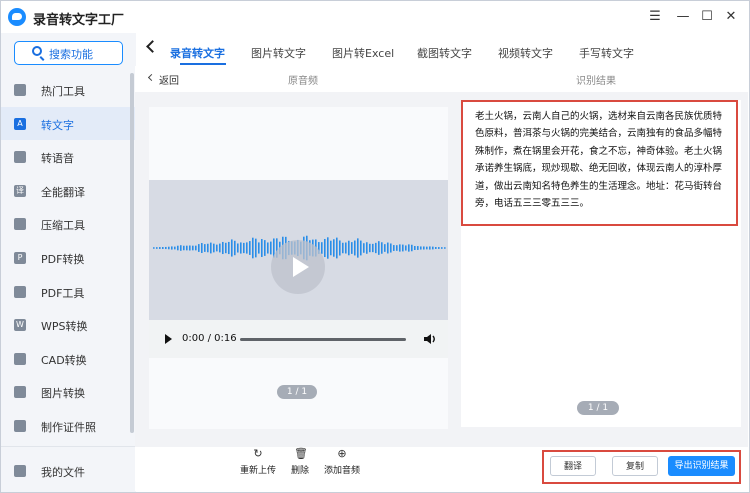  What do you see at coordinates (573, 466) in the screenshot?
I see `translate-button: 翻译` at bounding box center [573, 466].